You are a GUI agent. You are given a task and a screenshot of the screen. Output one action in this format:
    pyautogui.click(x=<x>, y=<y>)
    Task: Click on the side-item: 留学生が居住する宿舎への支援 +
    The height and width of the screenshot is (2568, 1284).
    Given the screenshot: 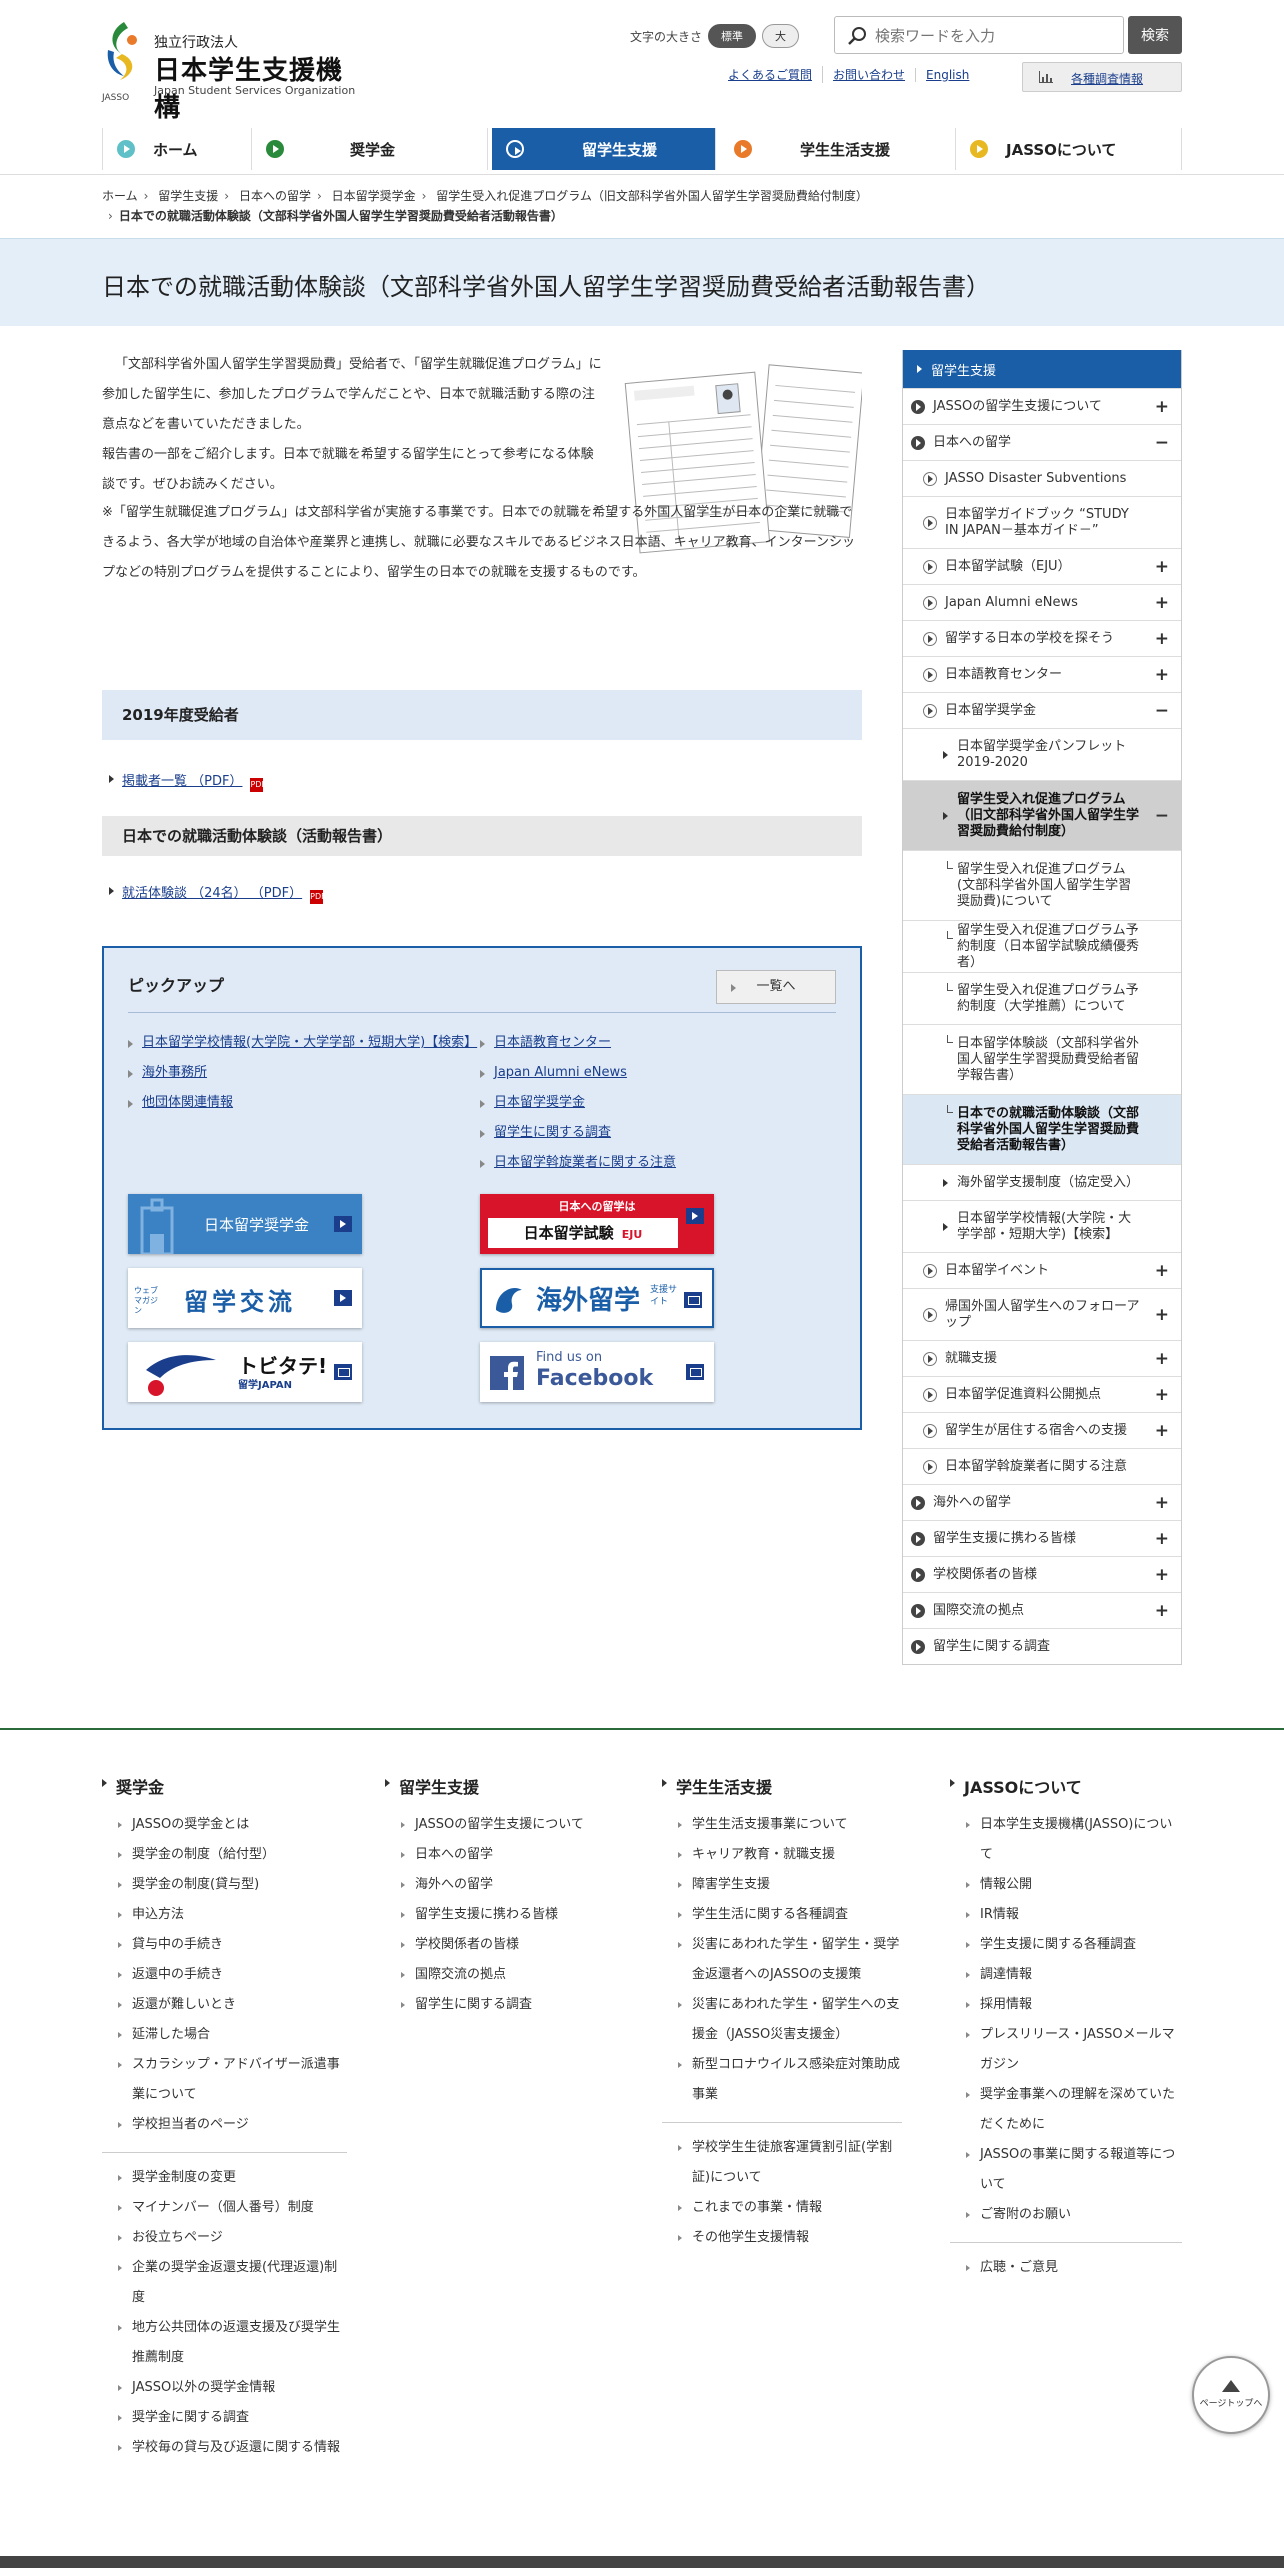 What is the action you would take?
    pyautogui.click(x=1042, y=1430)
    